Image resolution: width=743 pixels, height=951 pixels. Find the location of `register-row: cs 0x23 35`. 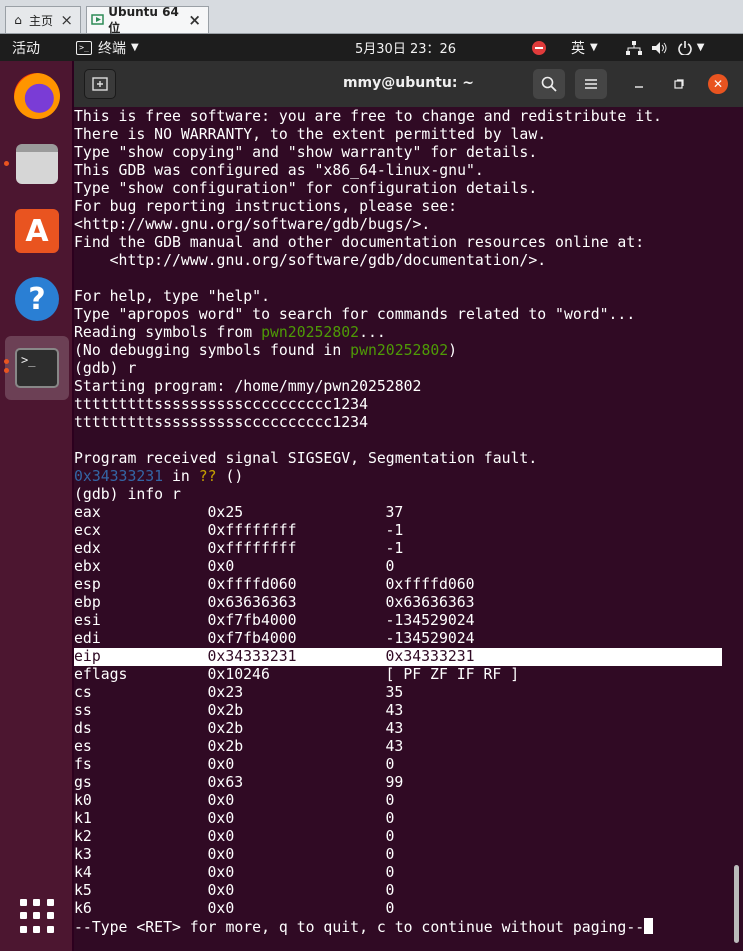

register-row: cs 0x23 35 is located at coordinates (398, 693).